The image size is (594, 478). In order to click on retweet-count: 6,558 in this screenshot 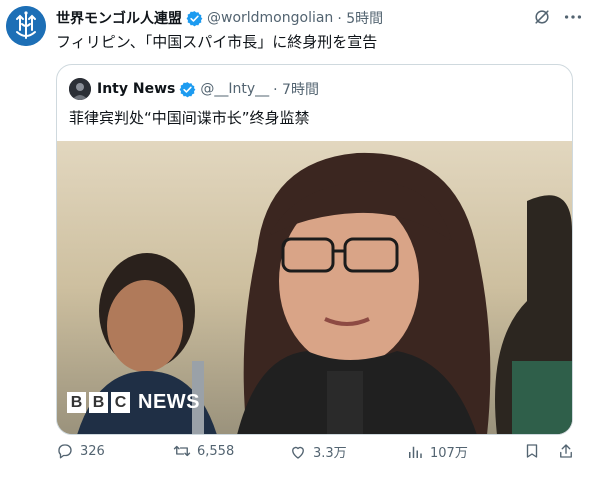, I will do `click(216, 451)`.